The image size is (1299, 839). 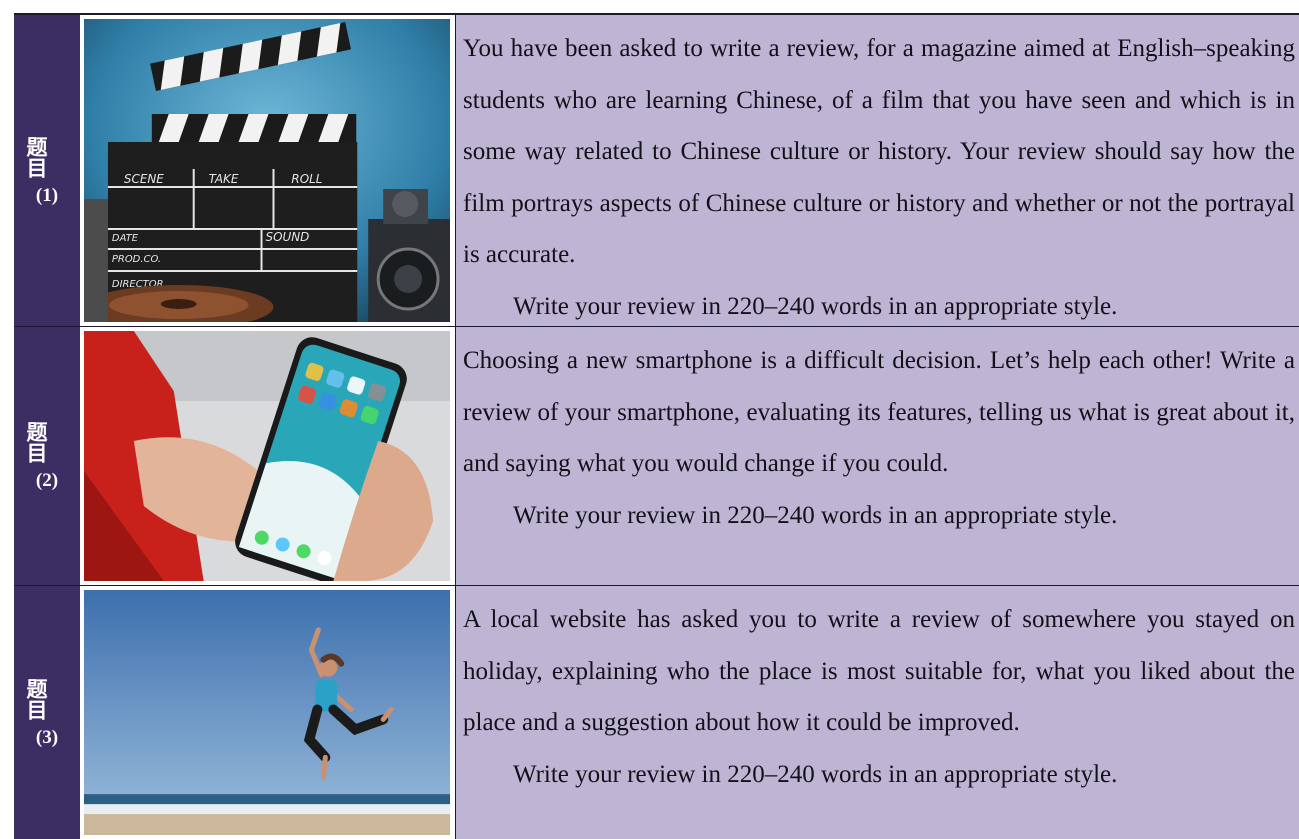 I want to click on task-label-number: (1), so click(x=47, y=195).